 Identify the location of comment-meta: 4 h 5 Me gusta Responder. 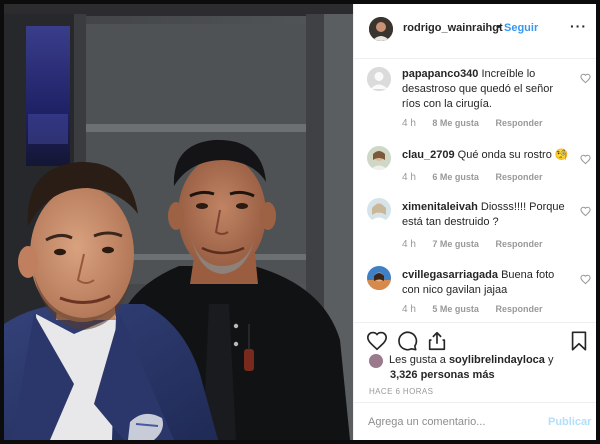
(479, 309).